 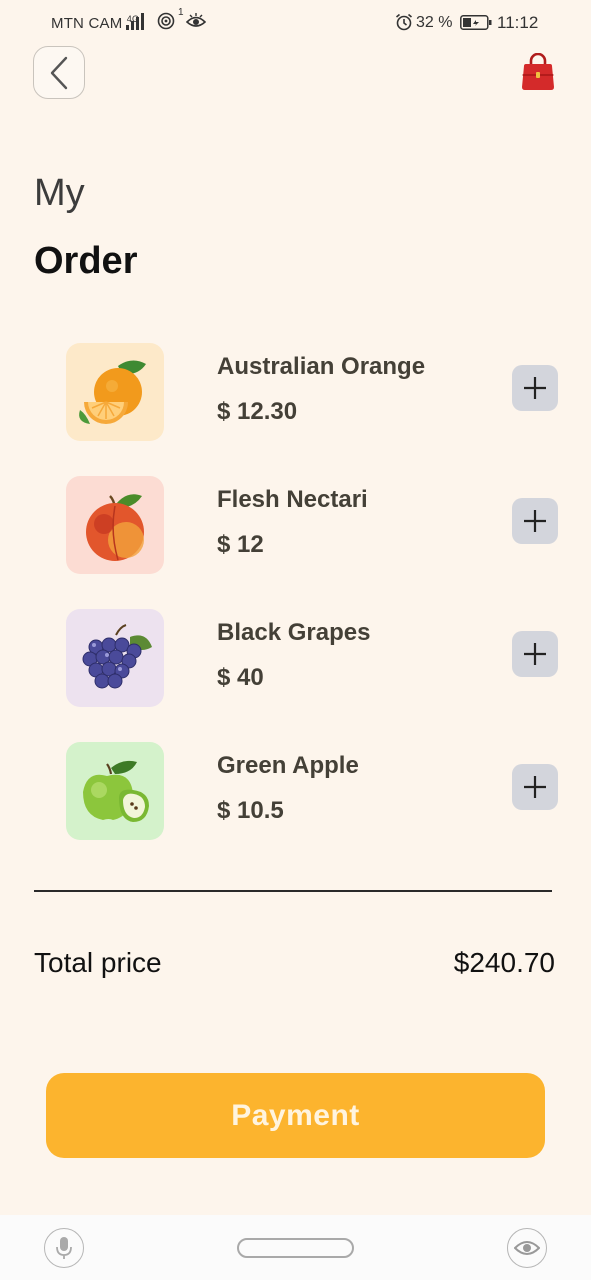 I want to click on peach-icon, so click(x=115, y=525).